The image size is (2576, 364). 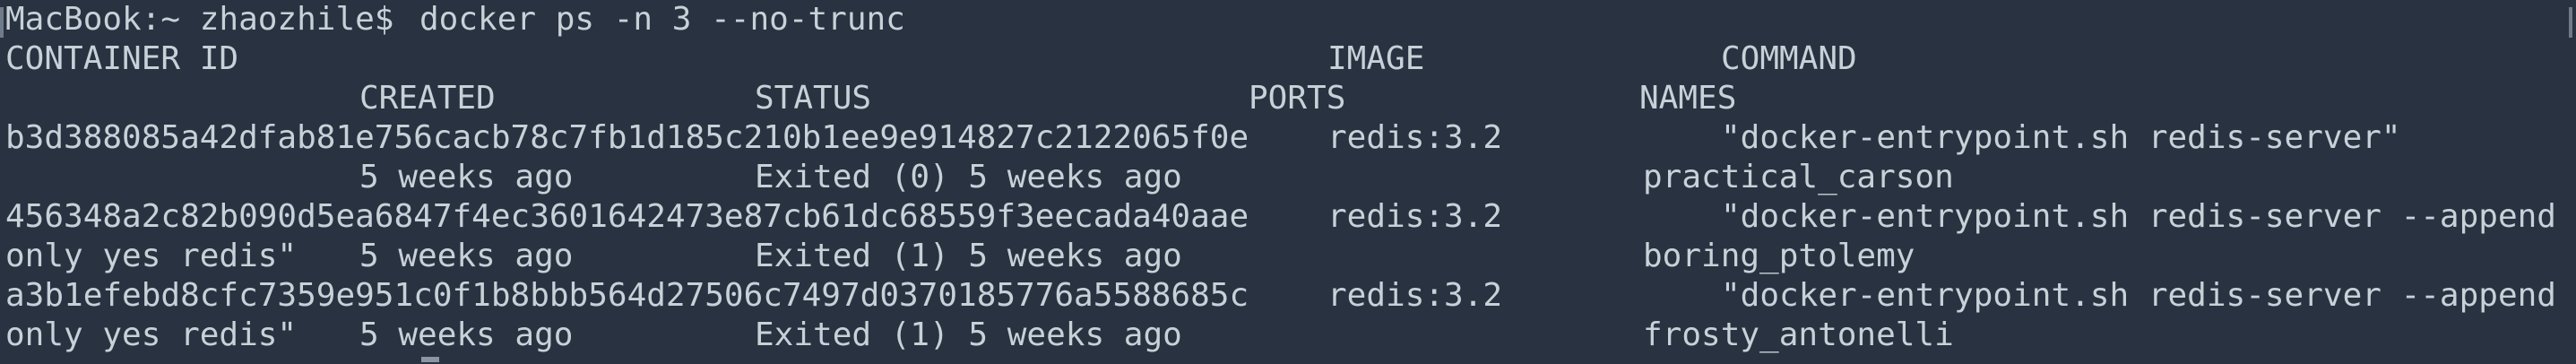 I want to click on header-line-1: CONTAINER ID IMAGE COMMAND, so click(x=1288, y=59).